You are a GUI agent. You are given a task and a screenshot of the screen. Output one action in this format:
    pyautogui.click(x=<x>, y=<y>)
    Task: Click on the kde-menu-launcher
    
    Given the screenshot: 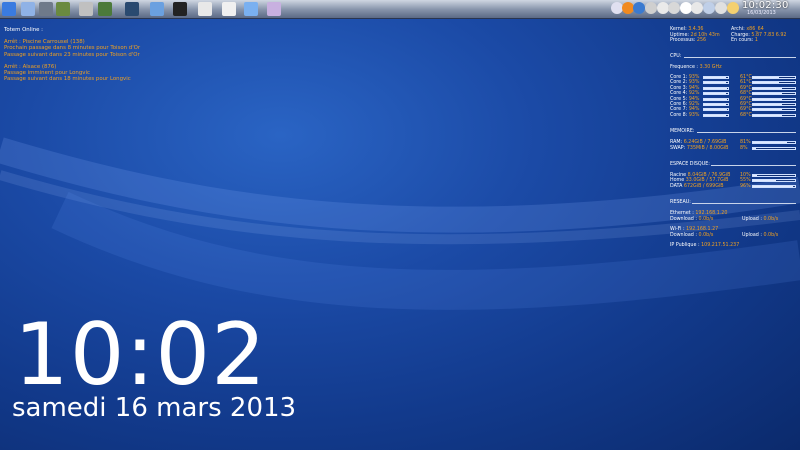 What is the action you would take?
    pyautogui.click(x=9, y=9)
    